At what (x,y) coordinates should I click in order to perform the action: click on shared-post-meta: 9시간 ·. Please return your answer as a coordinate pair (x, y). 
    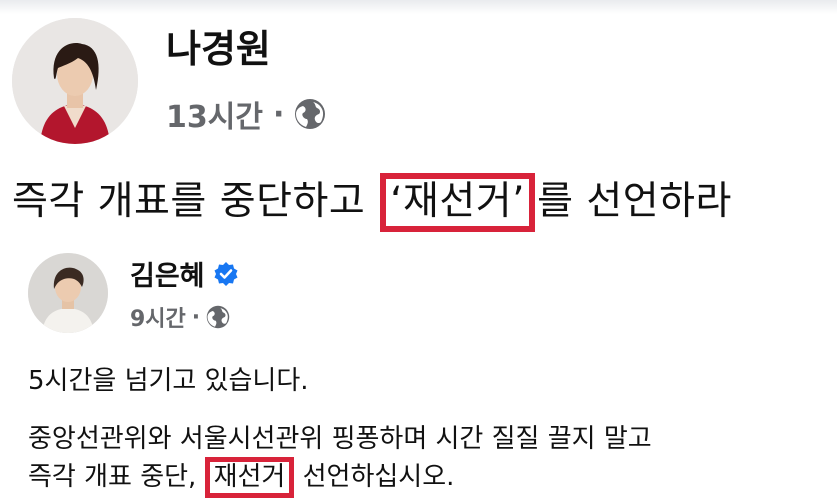
    Looking at the image, I should click on (180, 317).